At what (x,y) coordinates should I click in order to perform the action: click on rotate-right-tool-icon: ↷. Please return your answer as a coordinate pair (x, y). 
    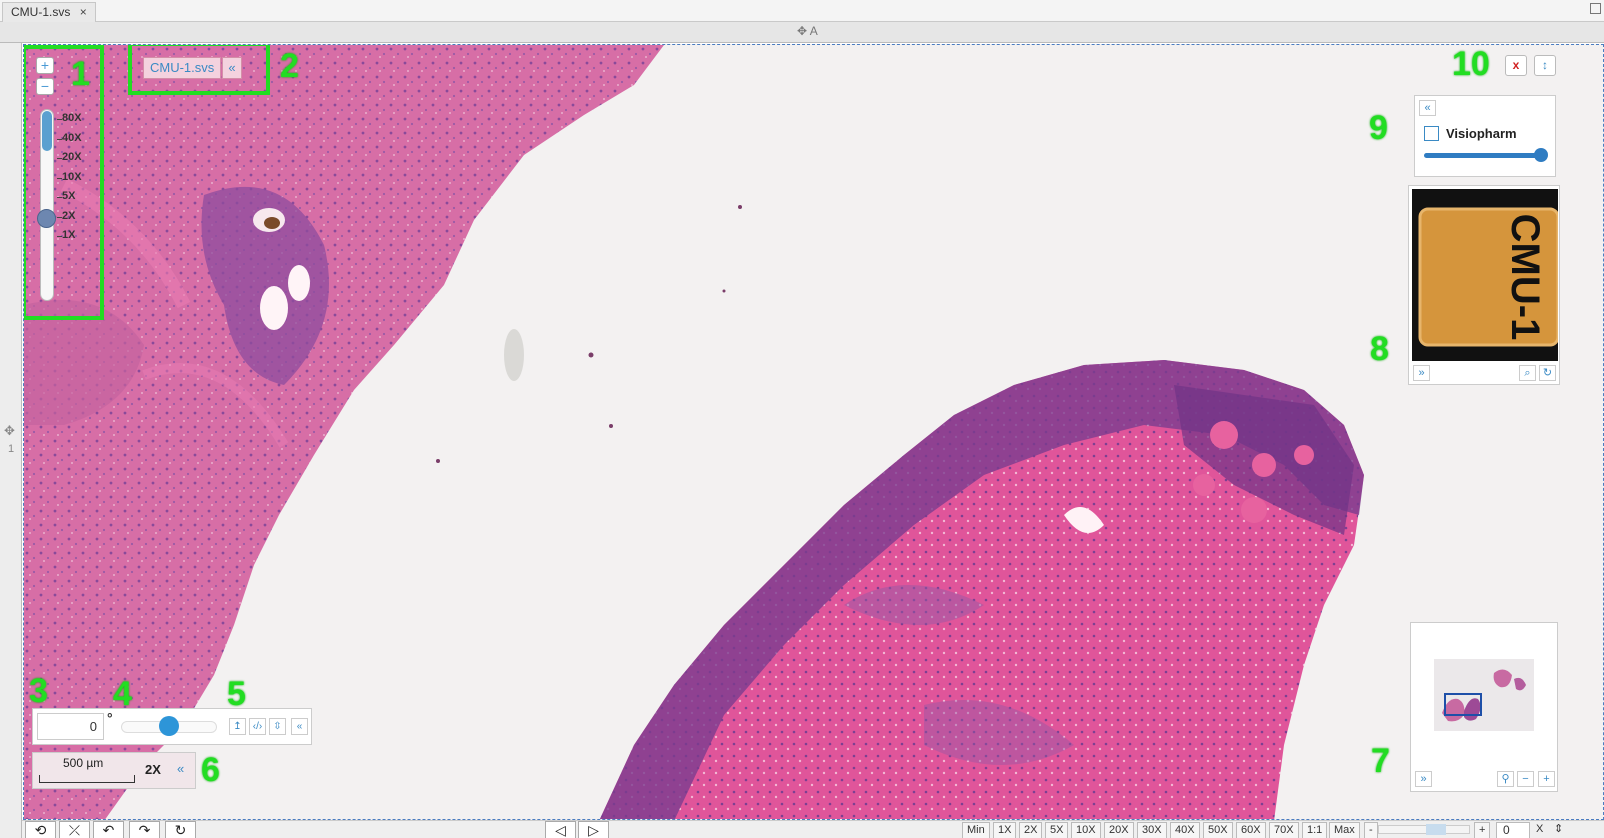
    Looking at the image, I should click on (144, 829).